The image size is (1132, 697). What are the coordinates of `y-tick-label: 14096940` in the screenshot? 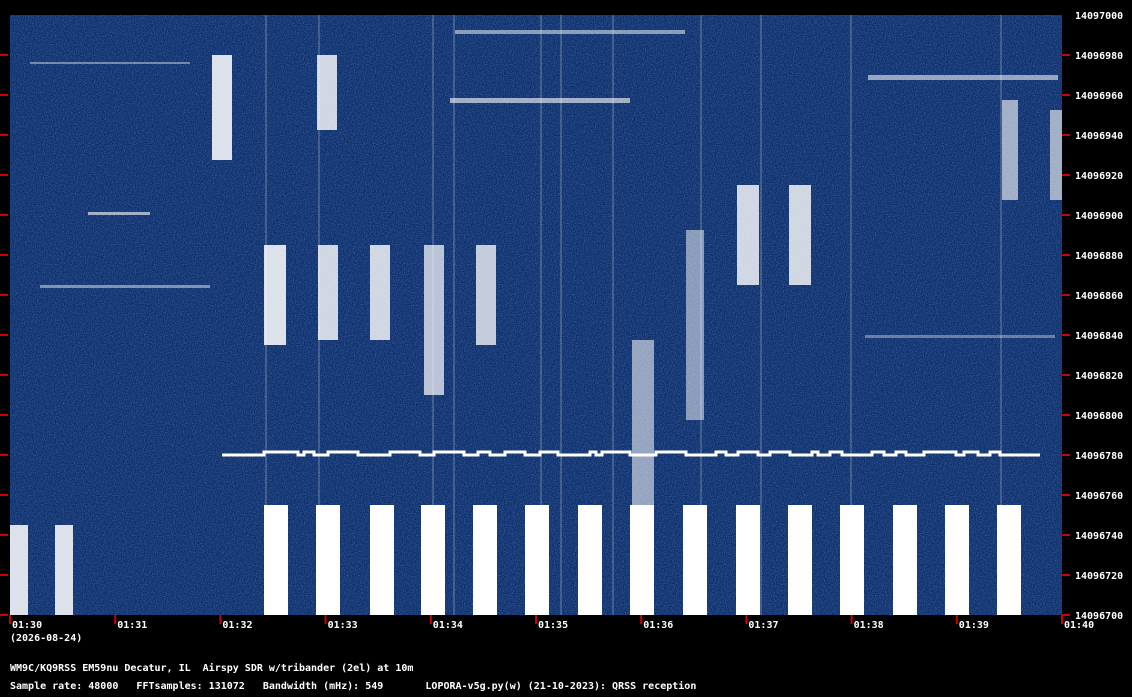 It's located at (1099, 136).